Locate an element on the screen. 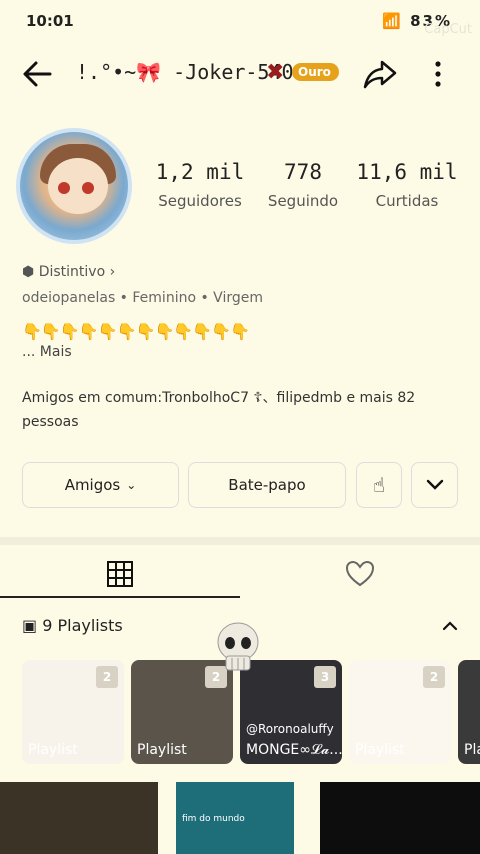  stat-label: Seguidores is located at coordinates (200, 201).